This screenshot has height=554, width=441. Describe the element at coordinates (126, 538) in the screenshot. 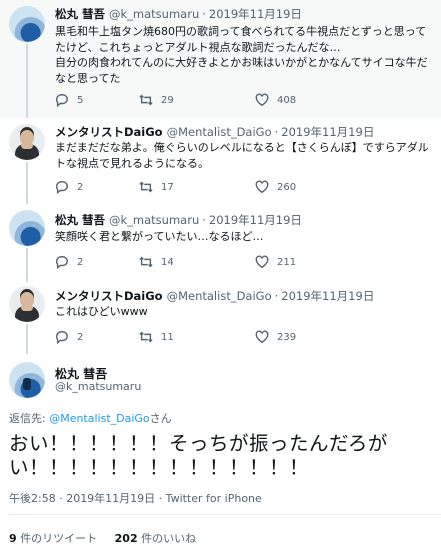

I see `like-total: 202` at that location.